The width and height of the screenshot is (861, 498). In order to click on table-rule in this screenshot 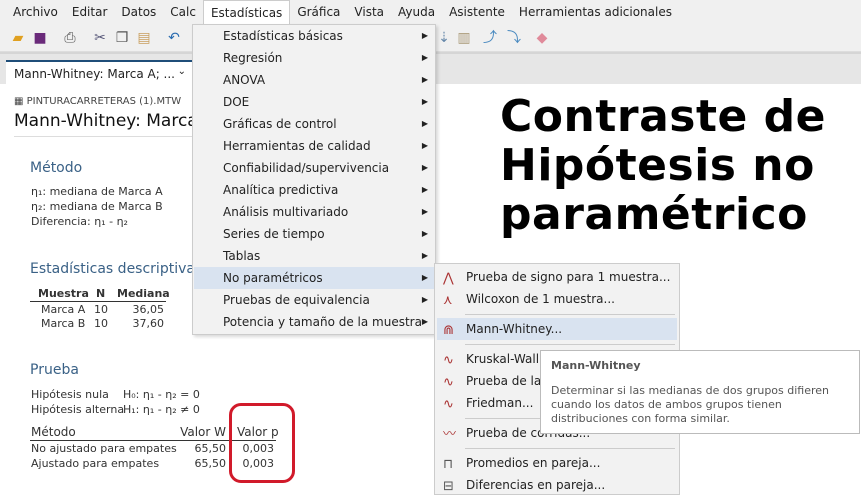, I will do `click(98, 301)`.